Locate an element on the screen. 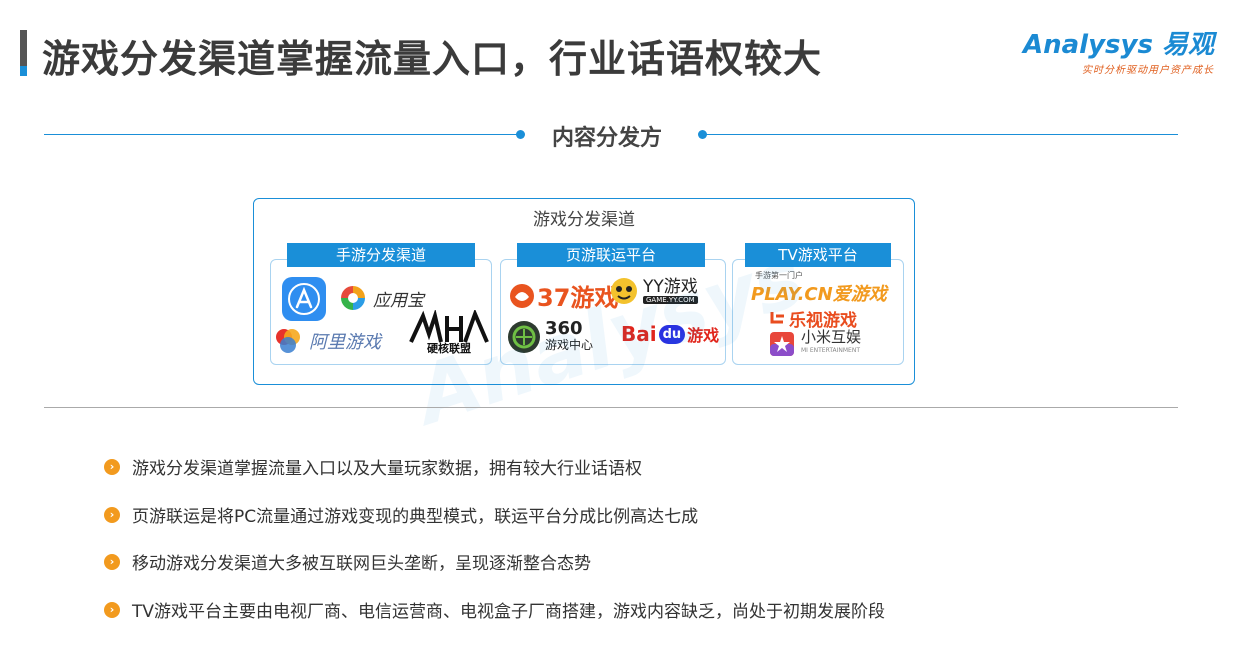  brand-logo: Analysys 易观 实时分析驱动用户资产成长 is located at coordinates (1118, 50).